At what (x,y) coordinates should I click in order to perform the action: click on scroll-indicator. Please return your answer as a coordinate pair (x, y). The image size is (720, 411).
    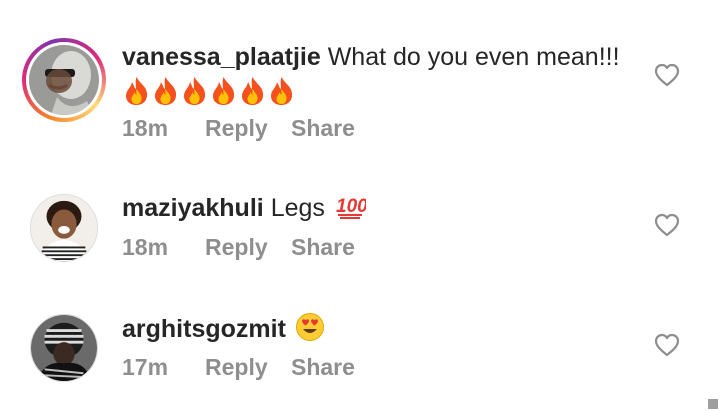
    Looking at the image, I should click on (713, 404).